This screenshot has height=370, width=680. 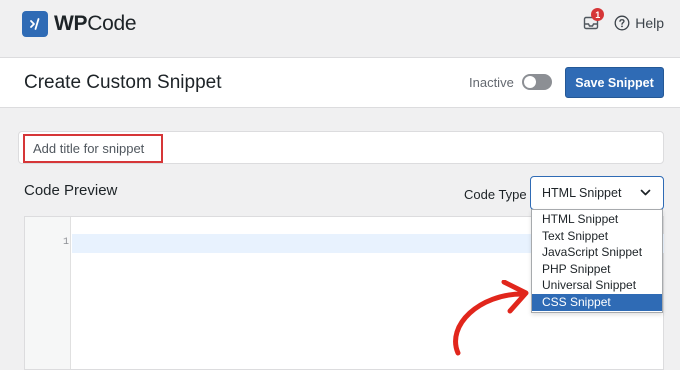 I want to click on save-snippet-button: Save Snippet, so click(x=614, y=82).